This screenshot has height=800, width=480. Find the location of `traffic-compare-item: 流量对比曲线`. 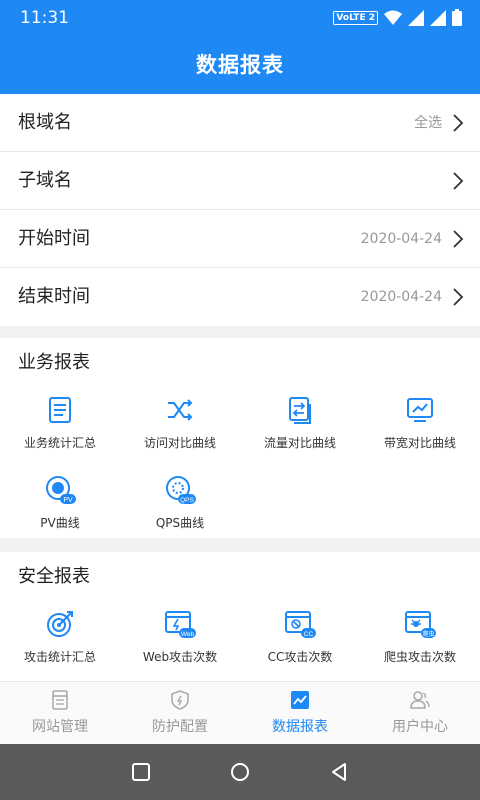

traffic-compare-item: 流量对比曲线 is located at coordinates (300, 422).